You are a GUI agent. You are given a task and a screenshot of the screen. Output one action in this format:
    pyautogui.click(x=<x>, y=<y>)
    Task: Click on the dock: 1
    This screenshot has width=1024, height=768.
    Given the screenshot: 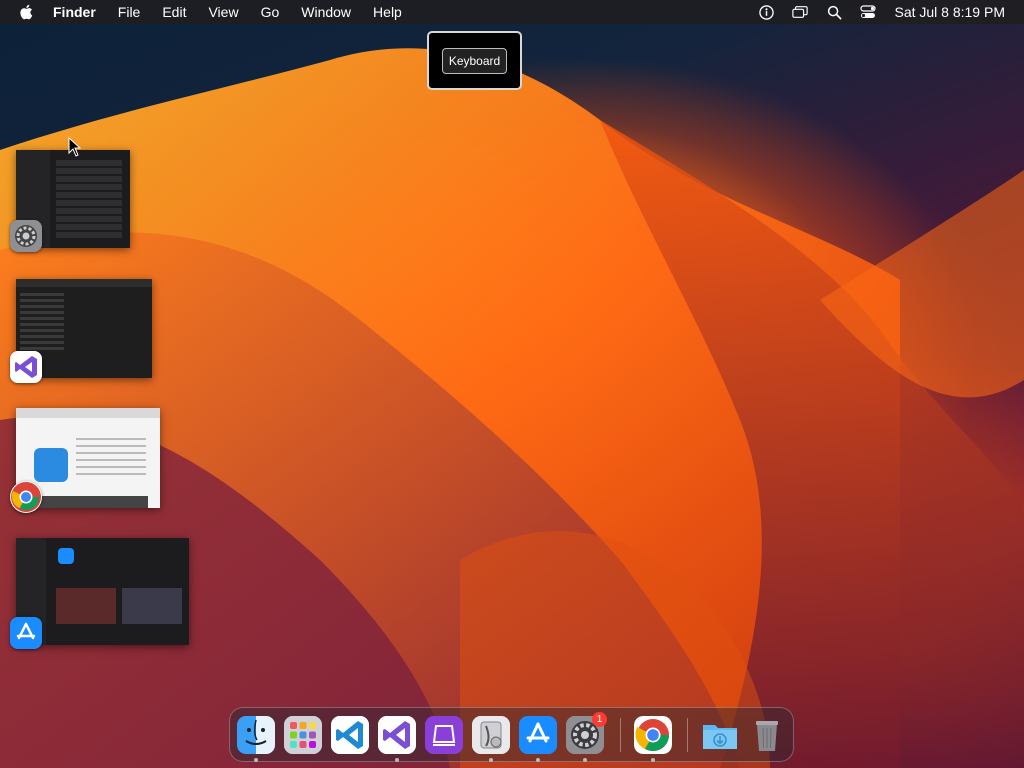 What is the action you would take?
    pyautogui.click(x=511, y=734)
    